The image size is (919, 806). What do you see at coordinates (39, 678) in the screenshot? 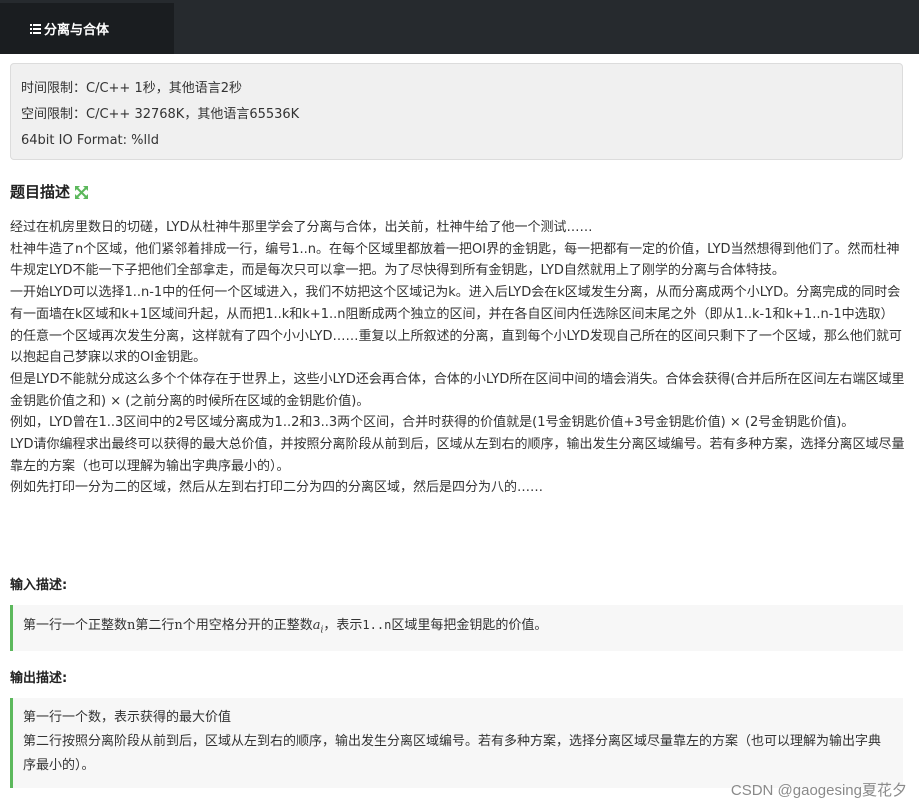
I see `output-heading: 输出描述:` at bounding box center [39, 678].